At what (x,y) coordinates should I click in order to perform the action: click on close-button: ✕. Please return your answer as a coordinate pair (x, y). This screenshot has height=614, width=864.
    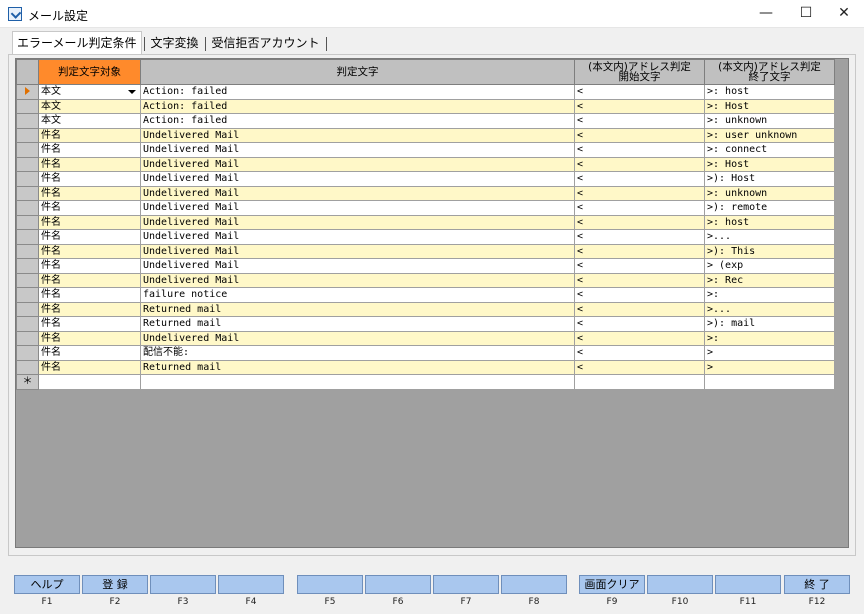
    Looking at the image, I should click on (844, 14).